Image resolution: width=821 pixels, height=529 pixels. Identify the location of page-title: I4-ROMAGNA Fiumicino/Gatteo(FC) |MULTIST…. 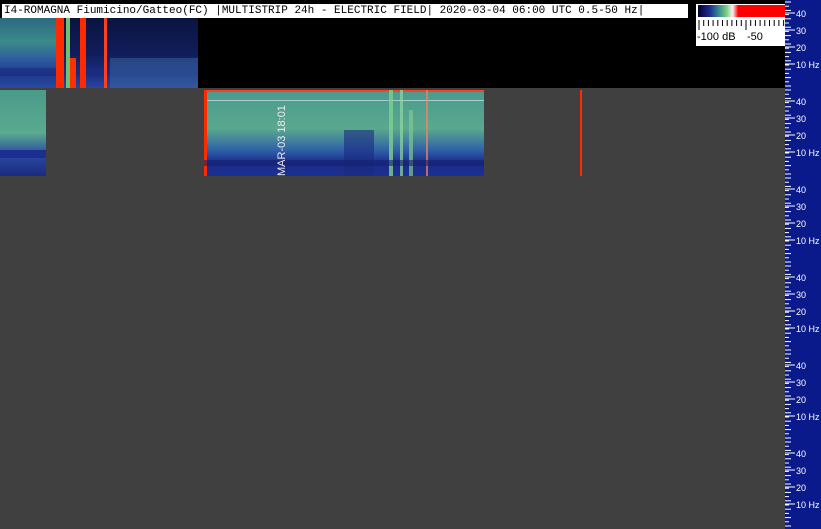
(345, 11).